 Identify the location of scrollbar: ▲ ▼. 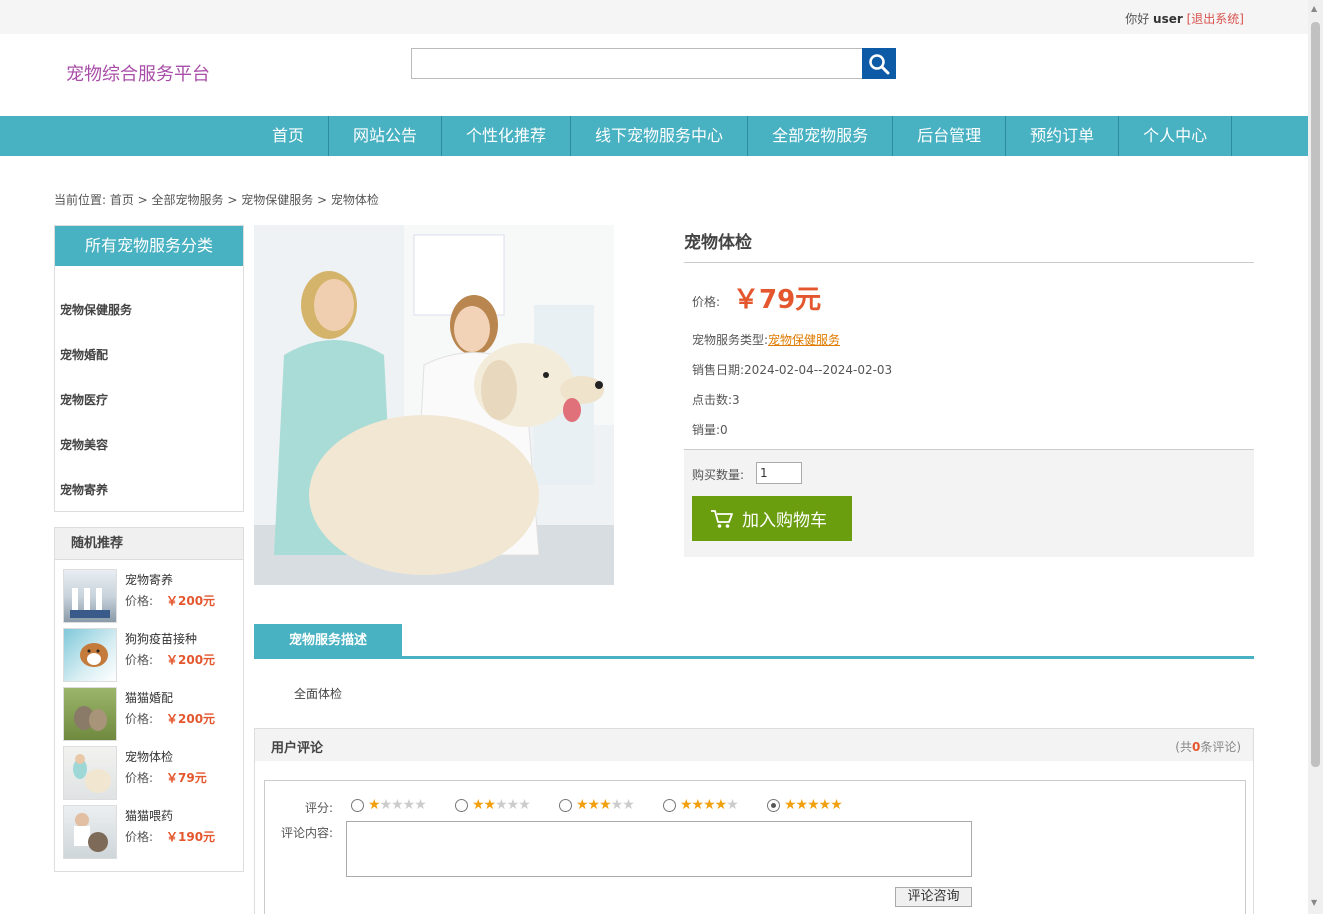
(1315, 457).